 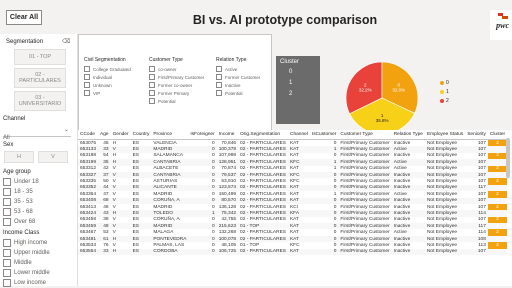 What do you see at coordinates (21, 192) in the screenshot?
I see `age-group-option: 18 - 35` at bounding box center [21, 192].